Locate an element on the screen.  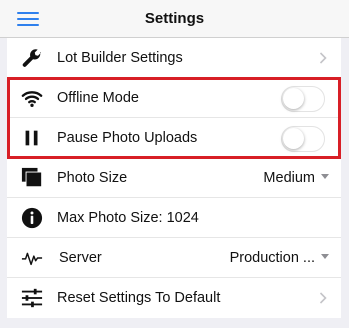
offline-mode-label: Offline Mode is located at coordinates (98, 98).